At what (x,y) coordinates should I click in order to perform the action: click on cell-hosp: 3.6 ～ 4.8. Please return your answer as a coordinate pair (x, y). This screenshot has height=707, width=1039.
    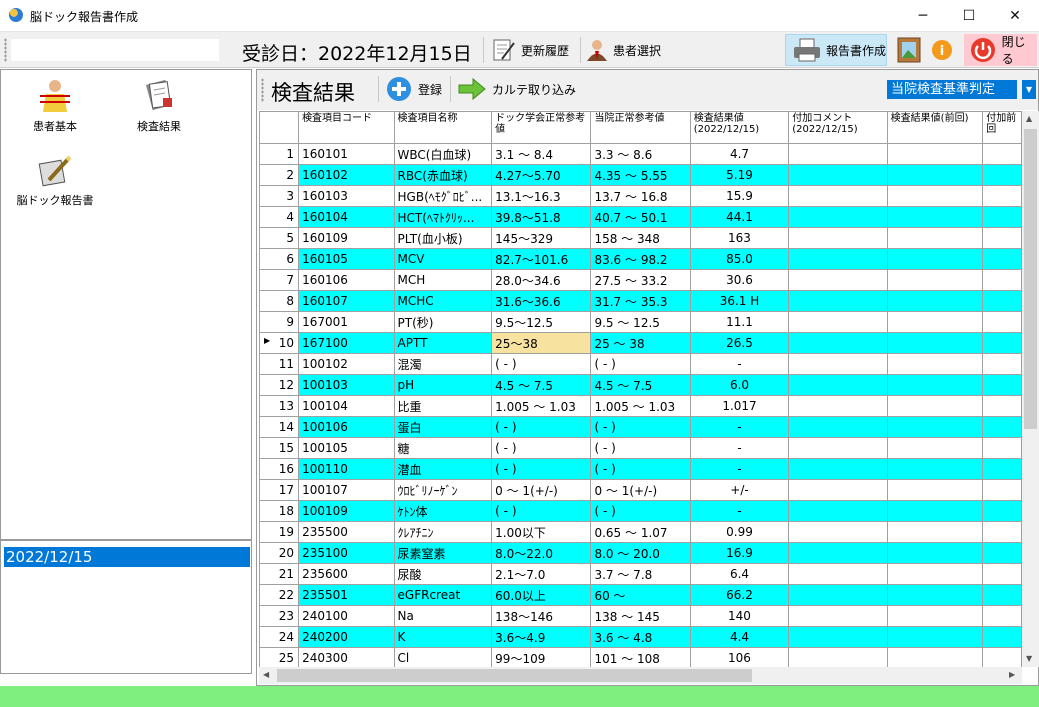
    Looking at the image, I should click on (640, 637).